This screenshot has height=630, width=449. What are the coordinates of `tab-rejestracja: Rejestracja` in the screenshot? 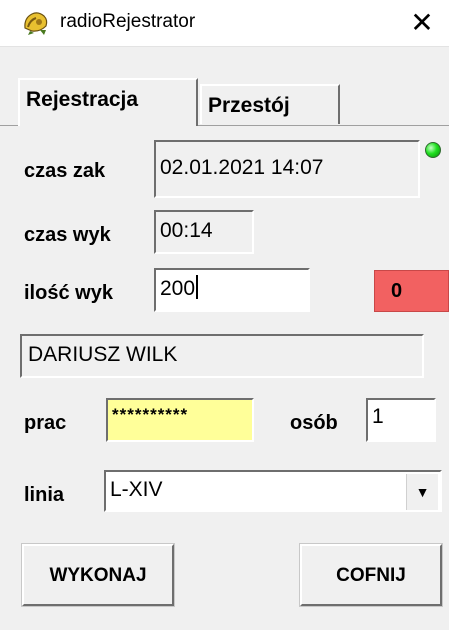 It's located at (108, 102).